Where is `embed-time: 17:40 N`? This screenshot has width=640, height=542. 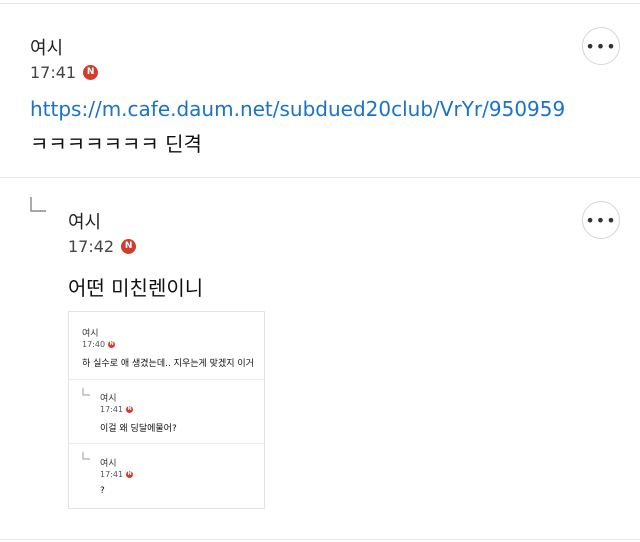
embed-time: 17:40 N is located at coordinates (99, 344).